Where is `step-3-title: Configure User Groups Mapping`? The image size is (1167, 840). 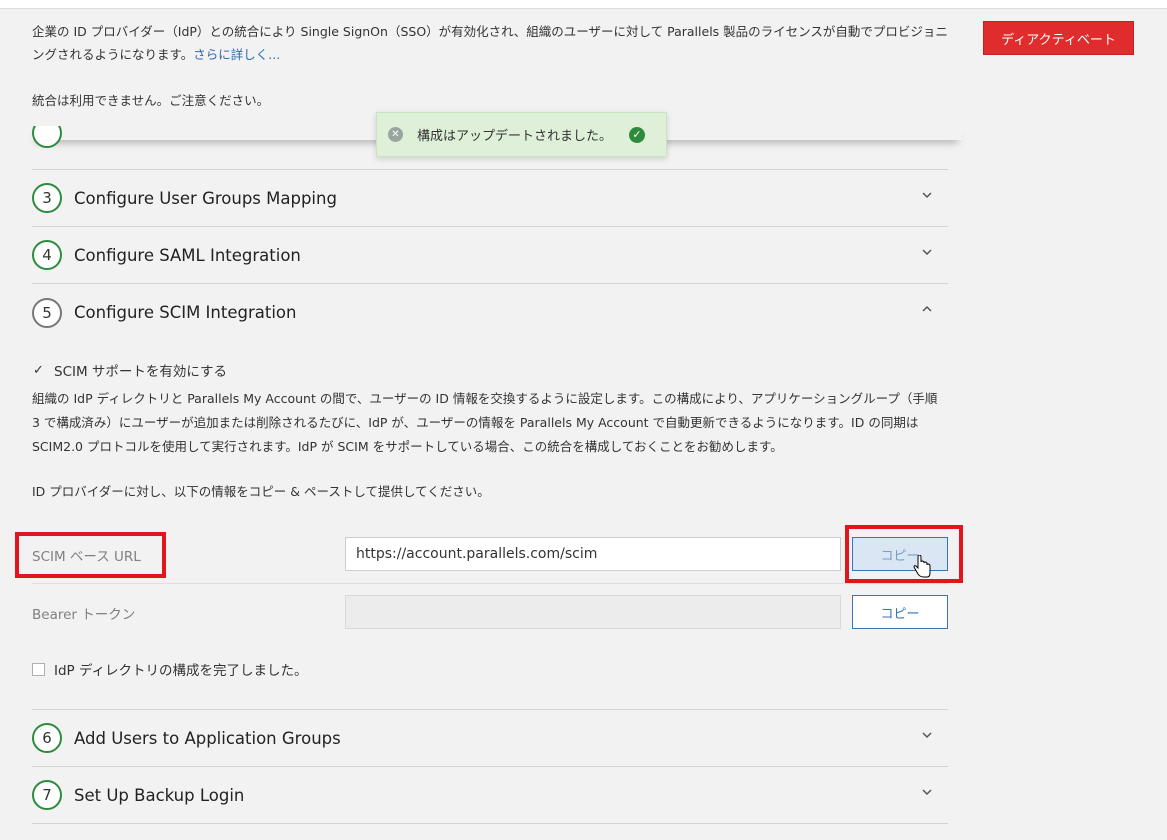
step-3-title: Configure User Groups Mapping is located at coordinates (205, 198).